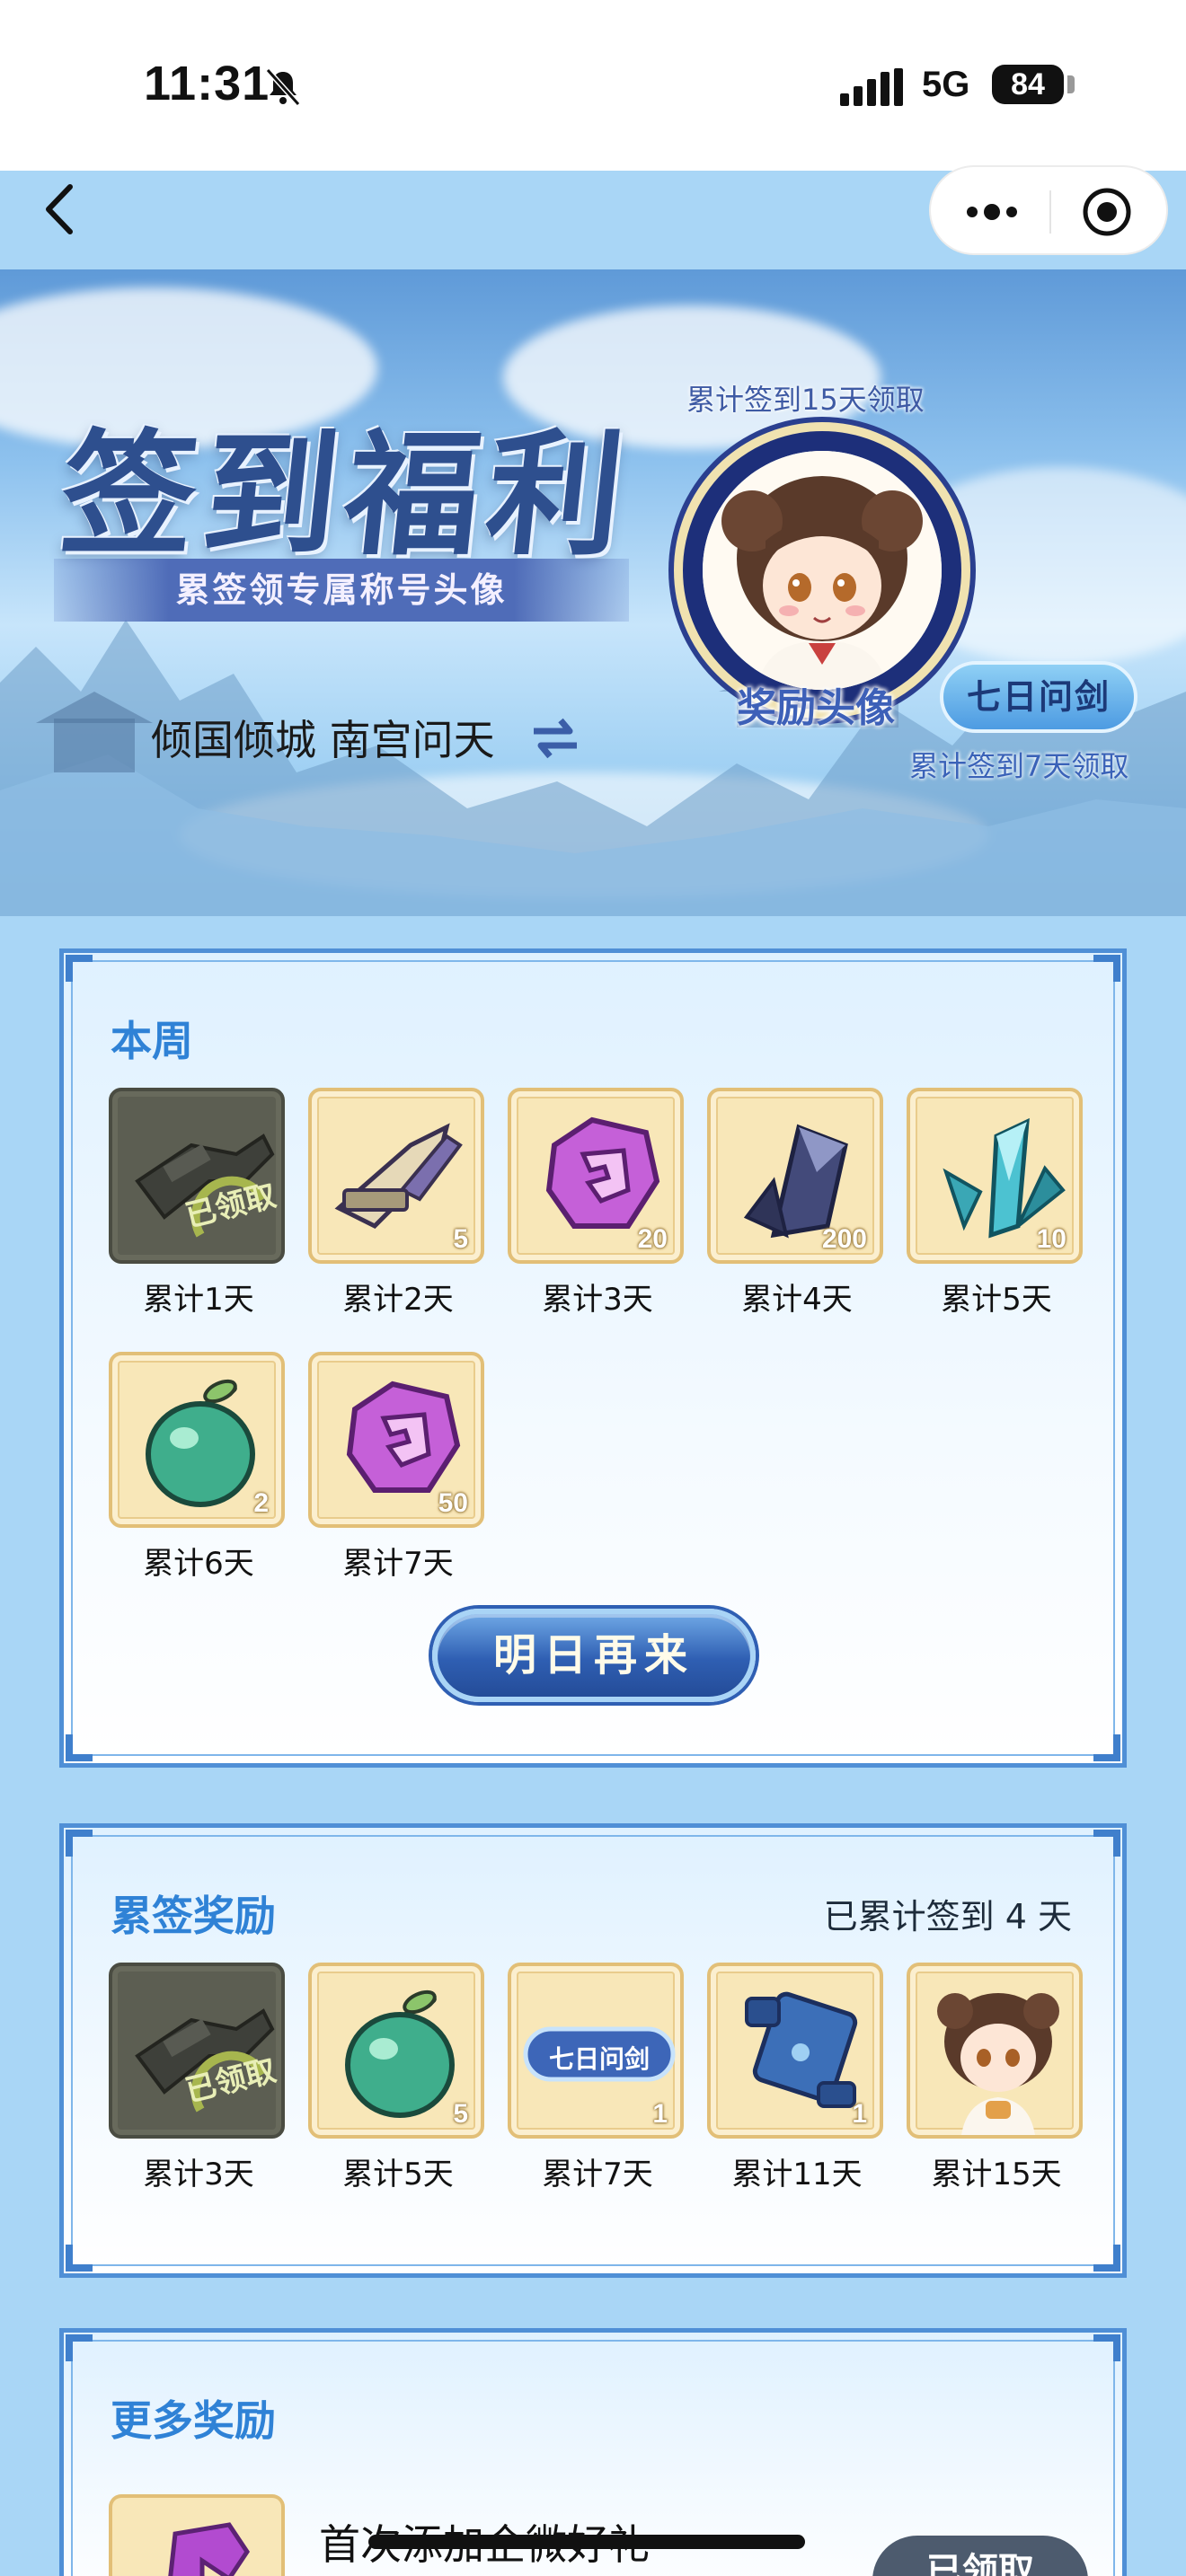 The height and width of the screenshot is (2576, 1186). Describe the element at coordinates (652, 1239) in the screenshot. I see `reward-quantity: 20` at that location.